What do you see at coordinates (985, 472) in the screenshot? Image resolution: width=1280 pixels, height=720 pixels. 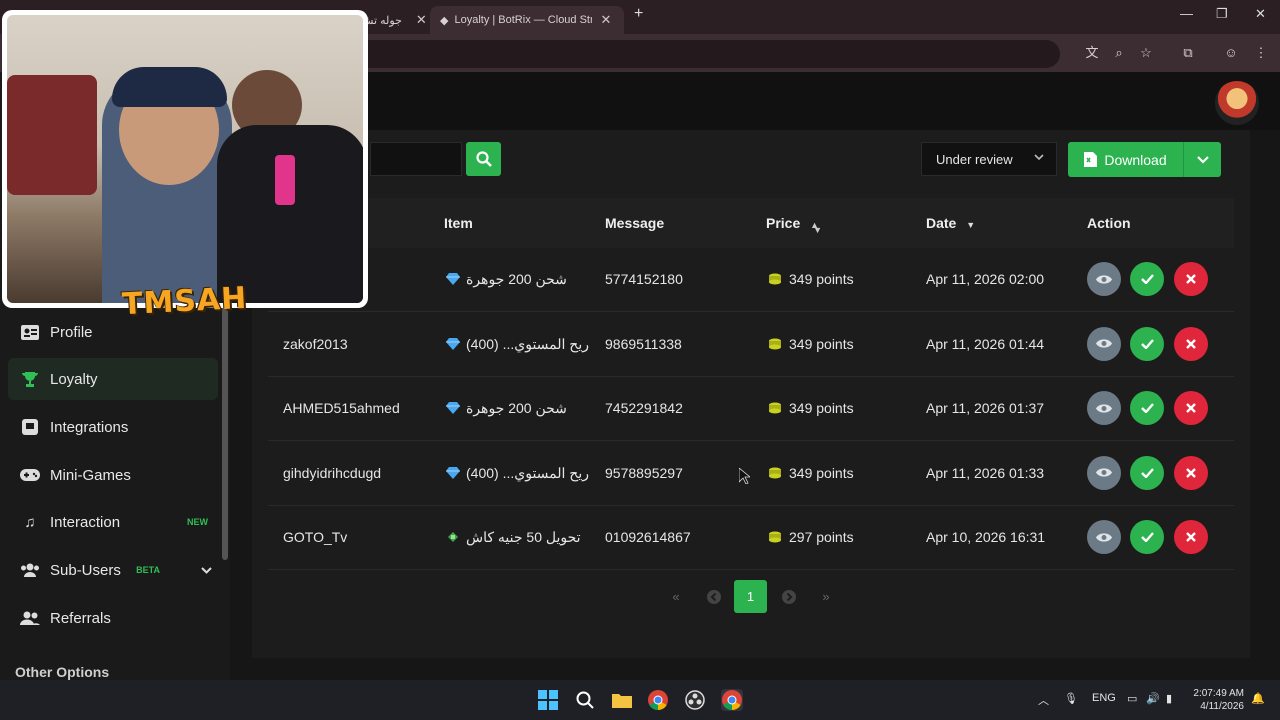 I see `cell-date-text: Apr 11, 2026 01:33` at bounding box center [985, 472].